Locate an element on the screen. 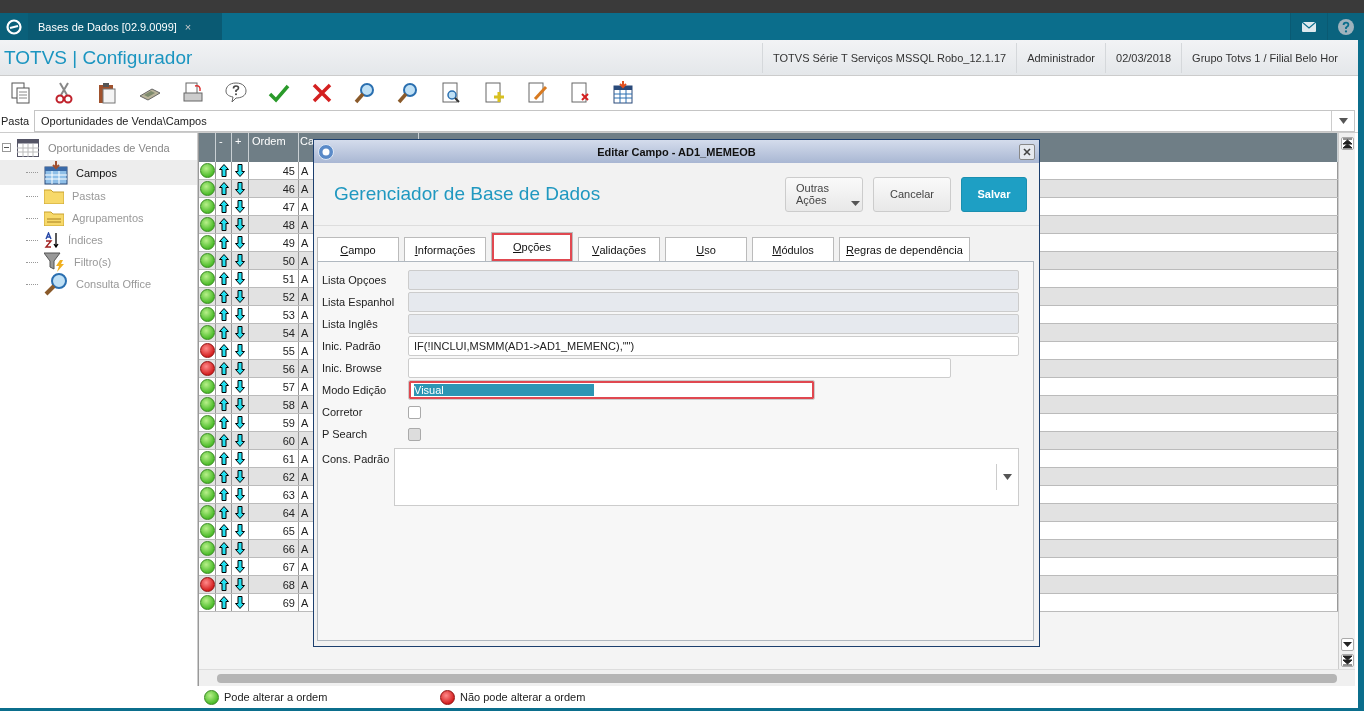  field-label: Lista Espanhol is located at coordinates (359, 302).